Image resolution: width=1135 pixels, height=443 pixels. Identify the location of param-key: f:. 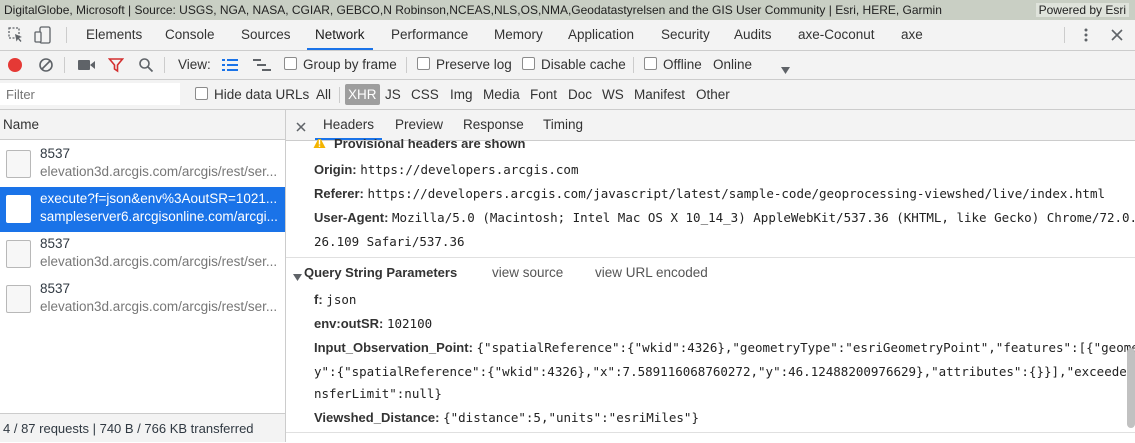
(318, 299).